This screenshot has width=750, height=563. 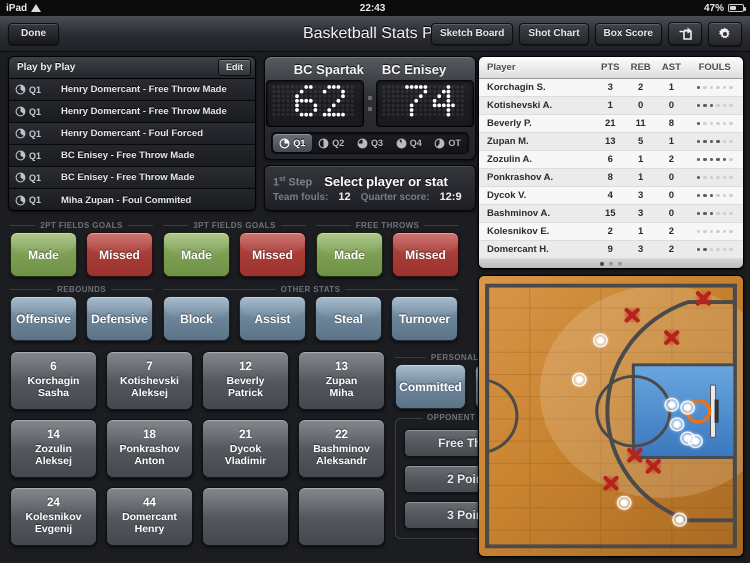 What do you see at coordinates (554, 33) in the screenshot?
I see `shot-chart-button: Shot Chart` at bounding box center [554, 33].